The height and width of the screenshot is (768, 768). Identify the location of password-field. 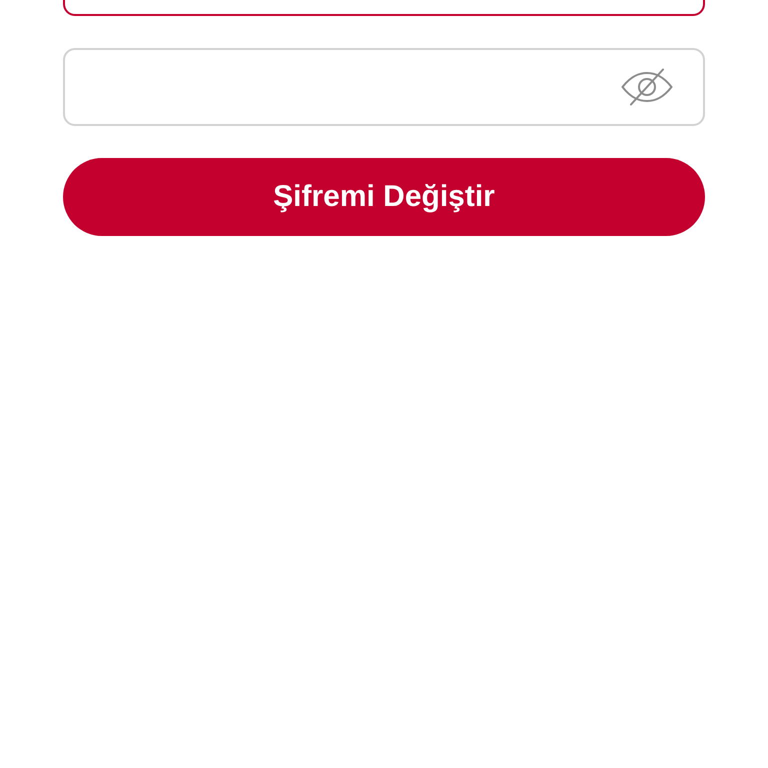
(384, 8).